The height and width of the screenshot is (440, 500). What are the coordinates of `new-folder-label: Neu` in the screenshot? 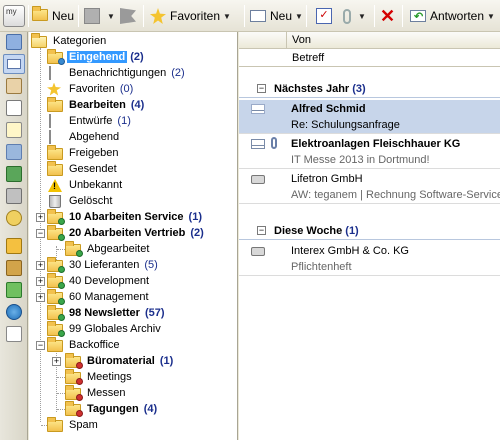 It's located at (63, 16).